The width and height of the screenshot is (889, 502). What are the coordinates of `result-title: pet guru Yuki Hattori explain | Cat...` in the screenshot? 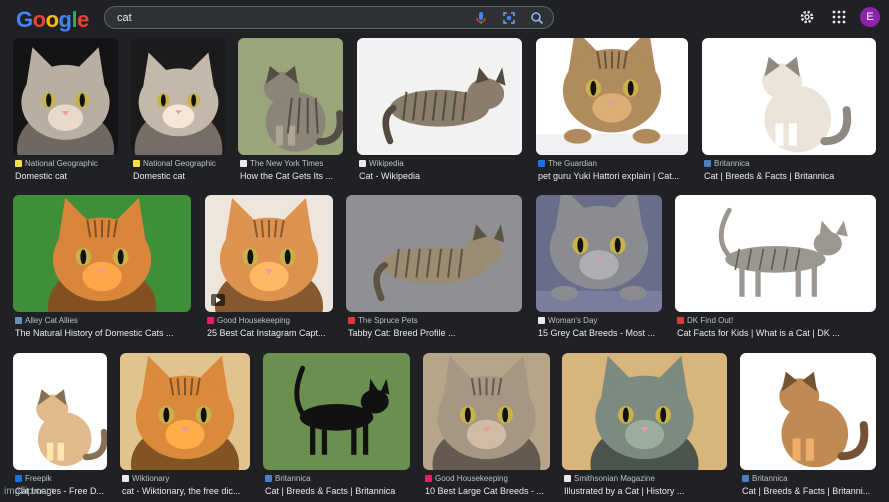 It's located at (613, 176).